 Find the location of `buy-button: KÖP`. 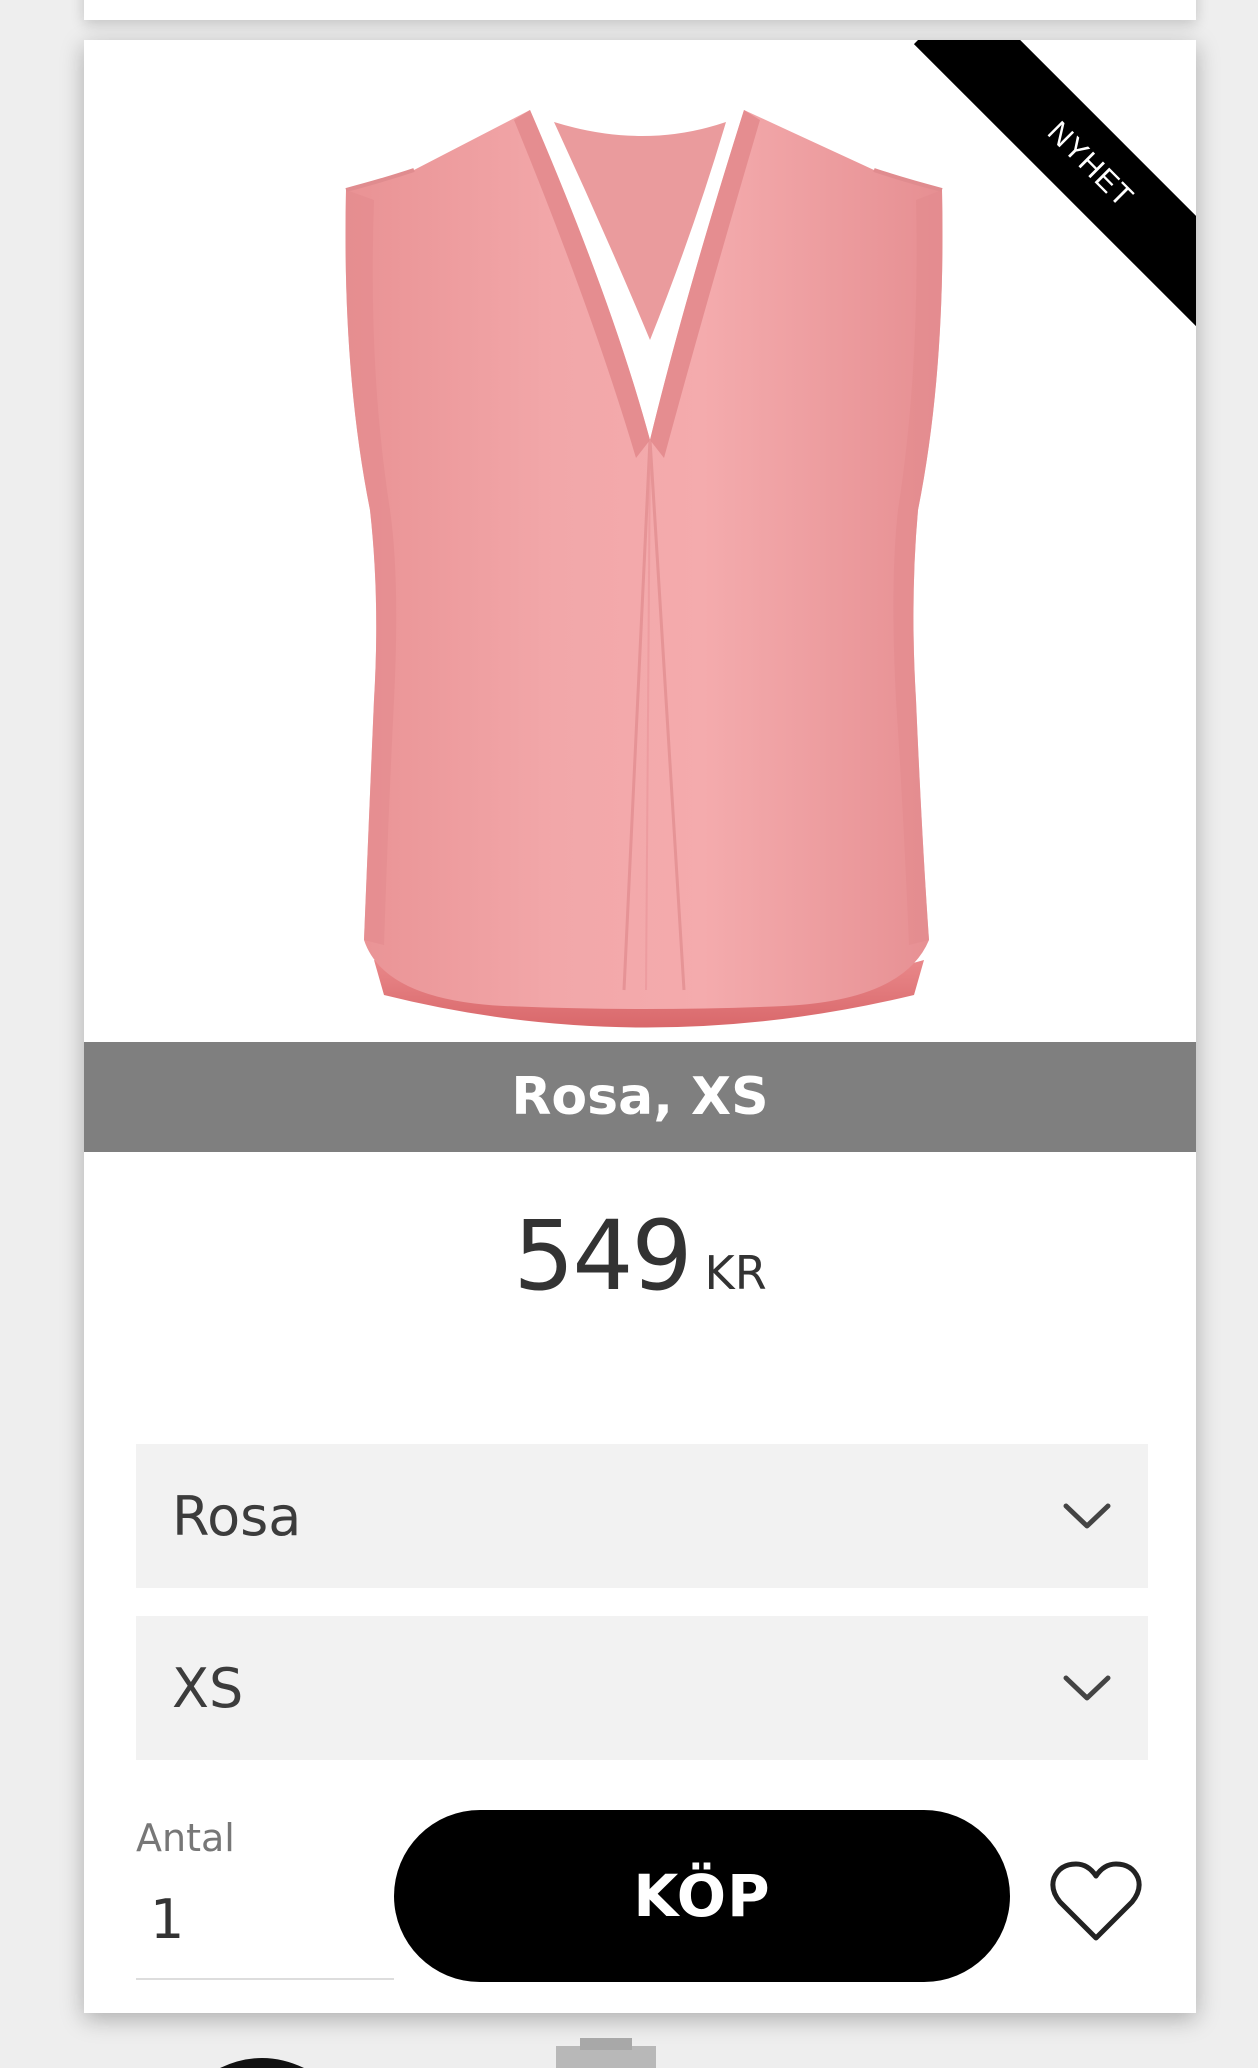

buy-button: KÖP is located at coordinates (702, 1896).